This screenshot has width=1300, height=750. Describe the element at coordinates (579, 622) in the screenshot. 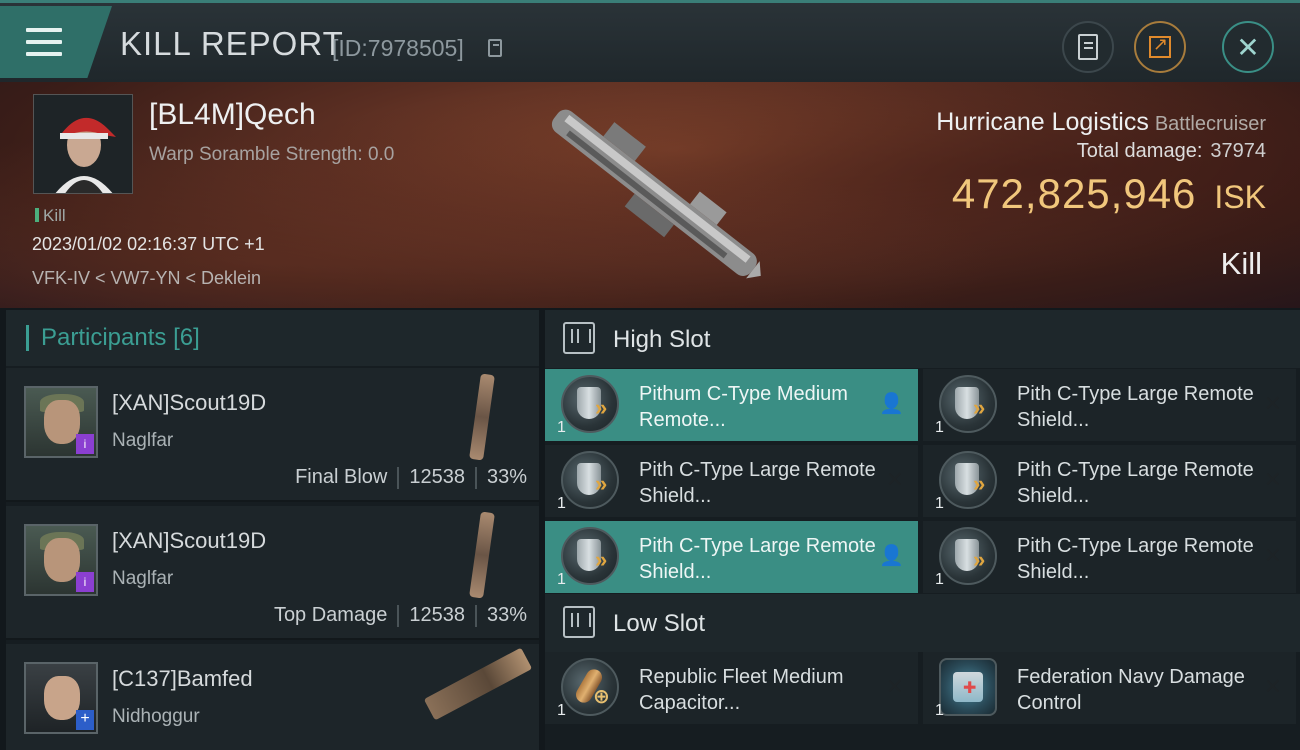

I see `low-slot-icon` at that location.